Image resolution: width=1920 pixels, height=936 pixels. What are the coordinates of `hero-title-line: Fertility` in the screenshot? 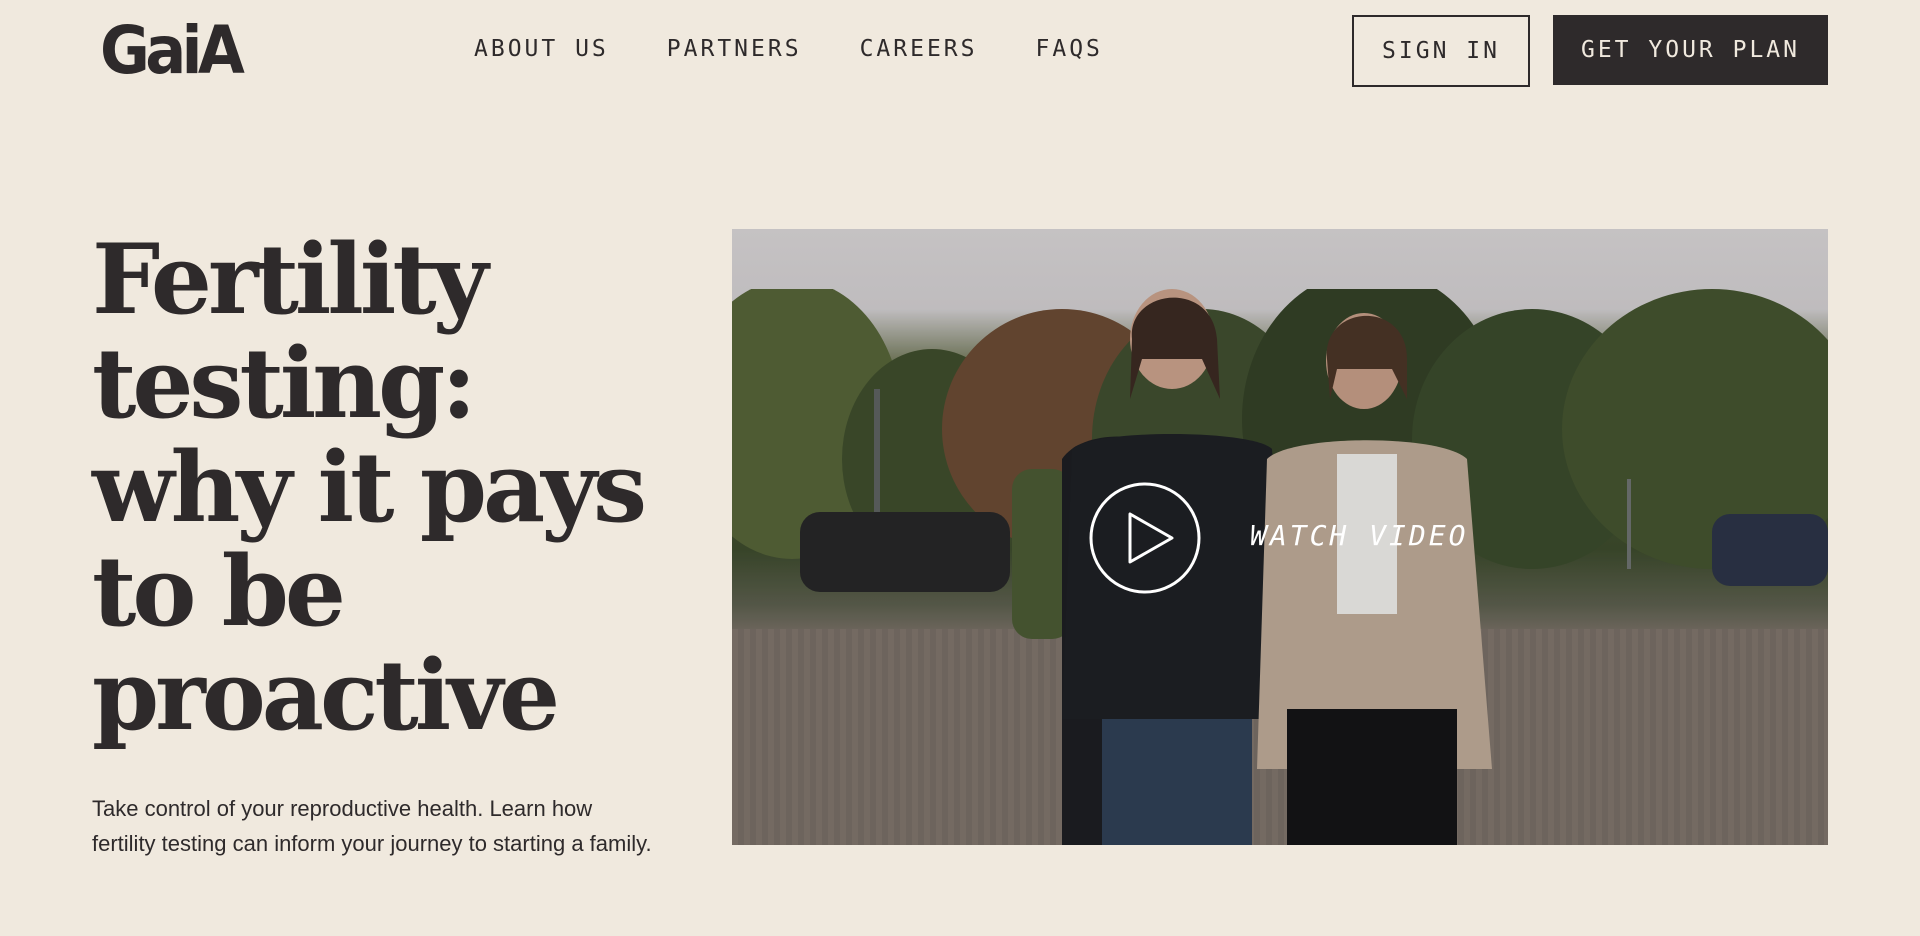 It's located at (290, 279).